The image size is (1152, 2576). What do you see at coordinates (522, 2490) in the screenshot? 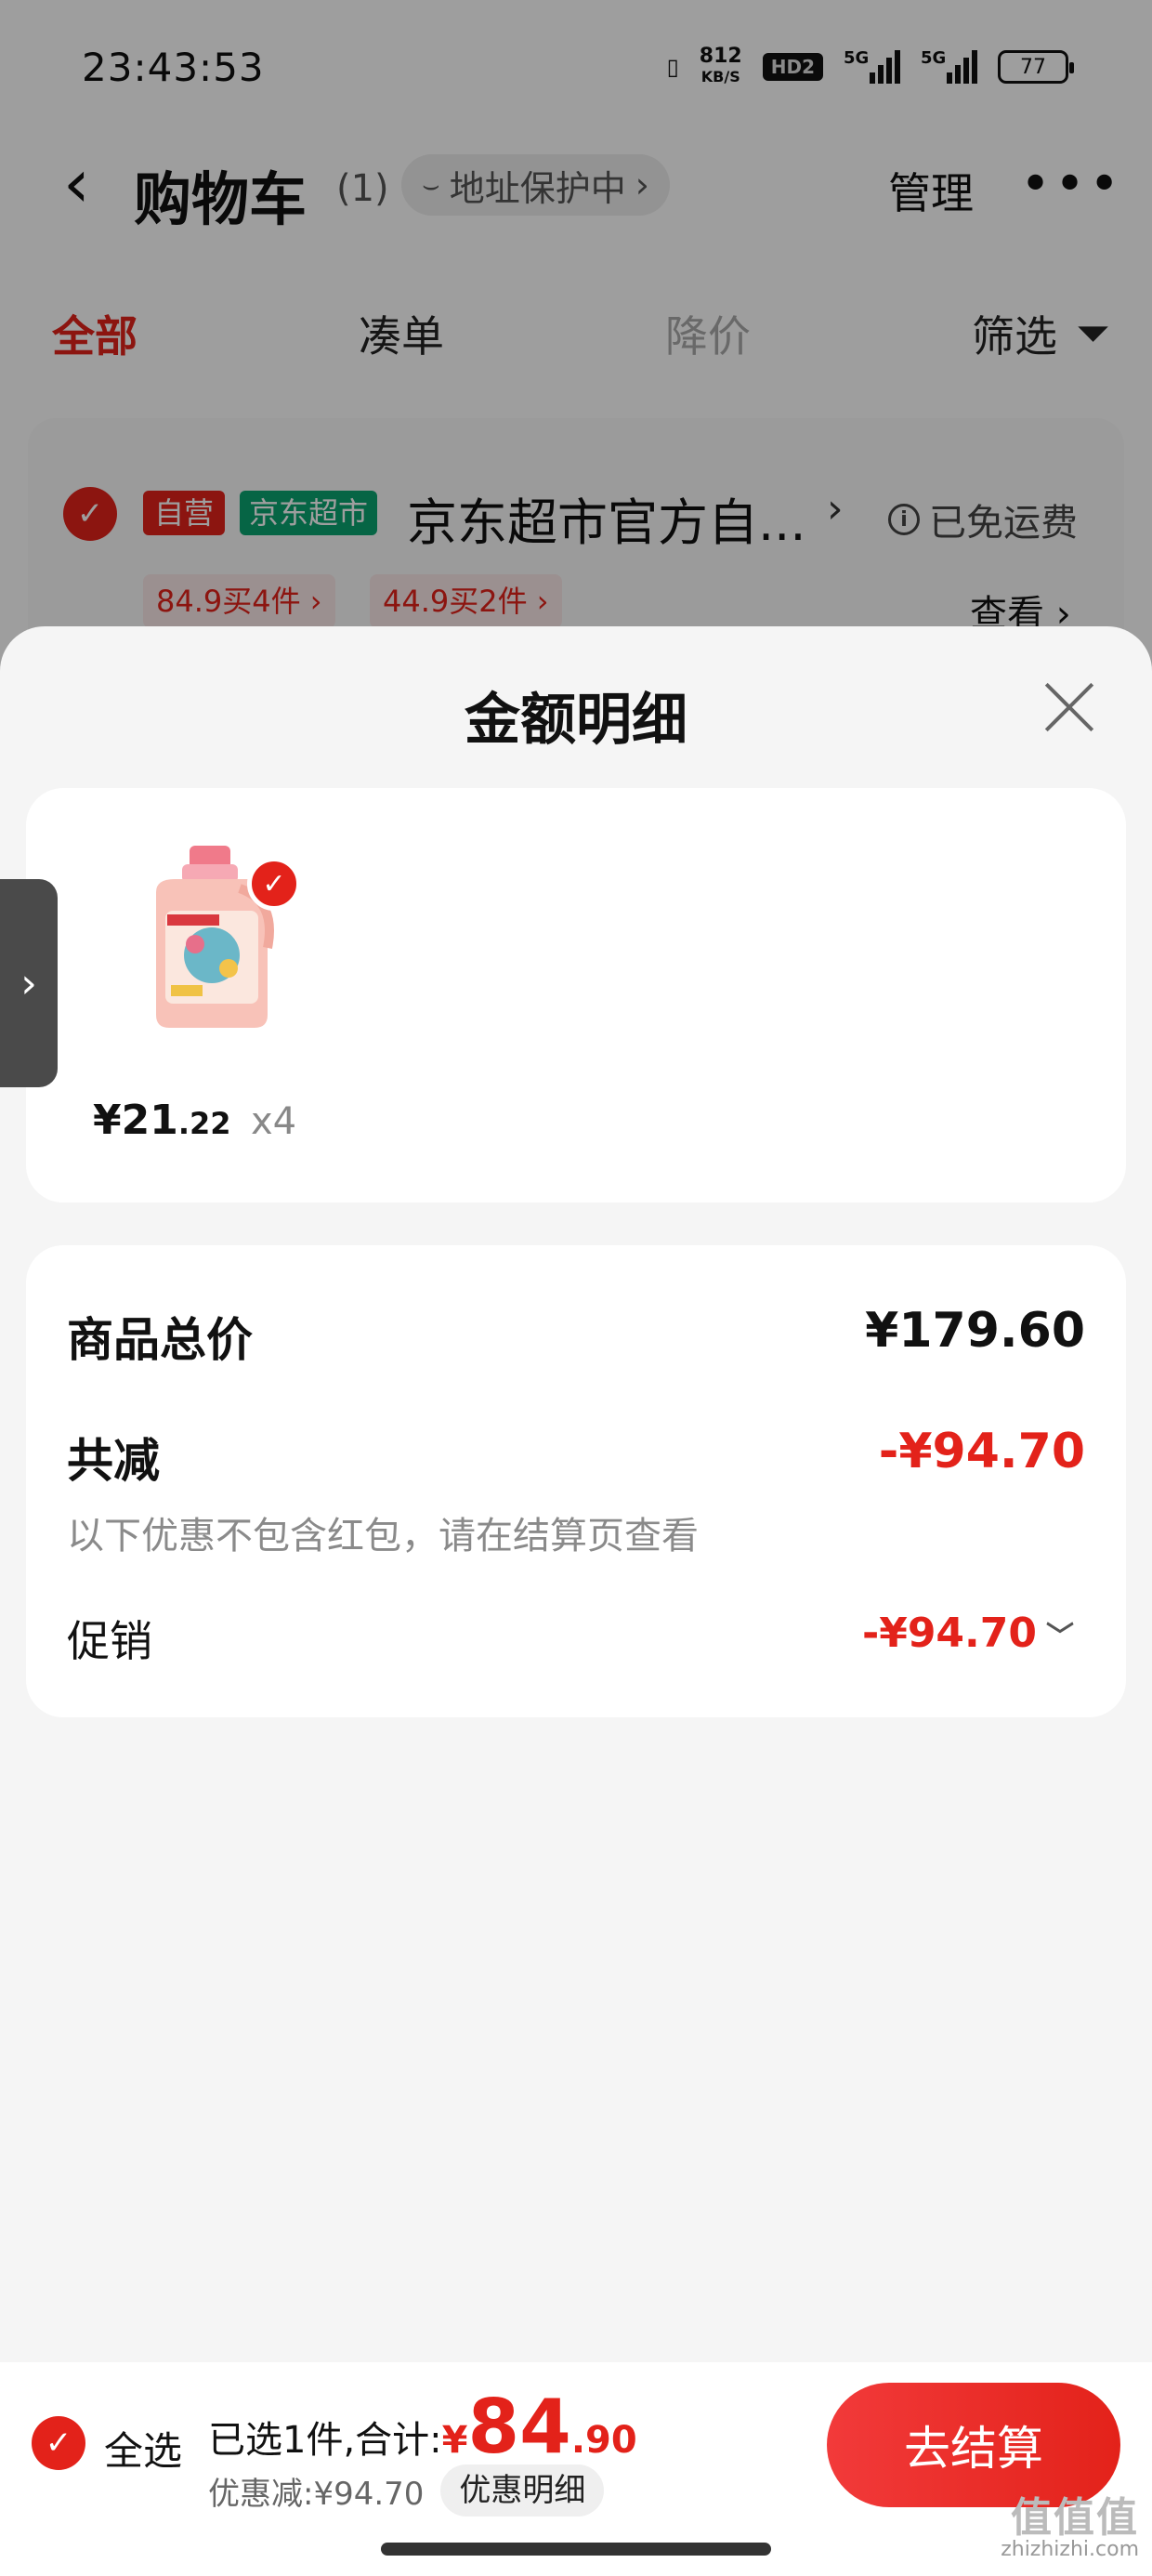
I see `discount-detail-button: 优惠明细` at bounding box center [522, 2490].